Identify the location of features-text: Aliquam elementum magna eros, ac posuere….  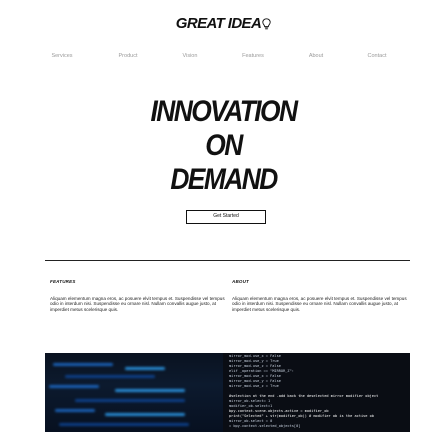
(137, 304).